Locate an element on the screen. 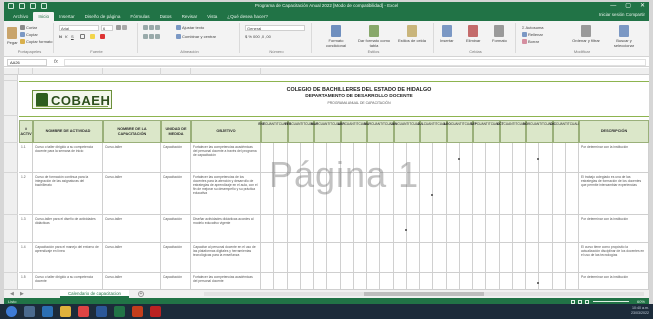 This screenshot has height=319, width=653. chrome-icon is located at coordinates (83, 311).